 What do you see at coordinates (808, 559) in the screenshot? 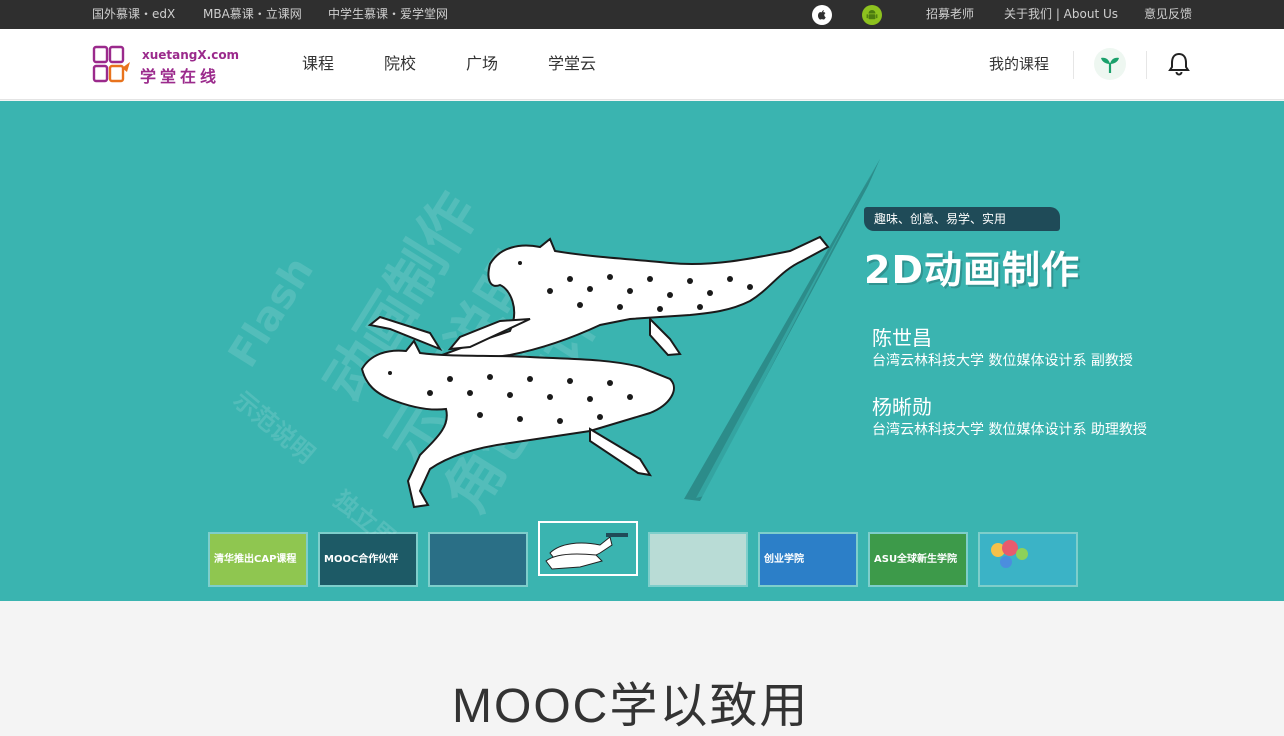
I see `banner-thumbnail-5: 创业学院` at bounding box center [808, 559].